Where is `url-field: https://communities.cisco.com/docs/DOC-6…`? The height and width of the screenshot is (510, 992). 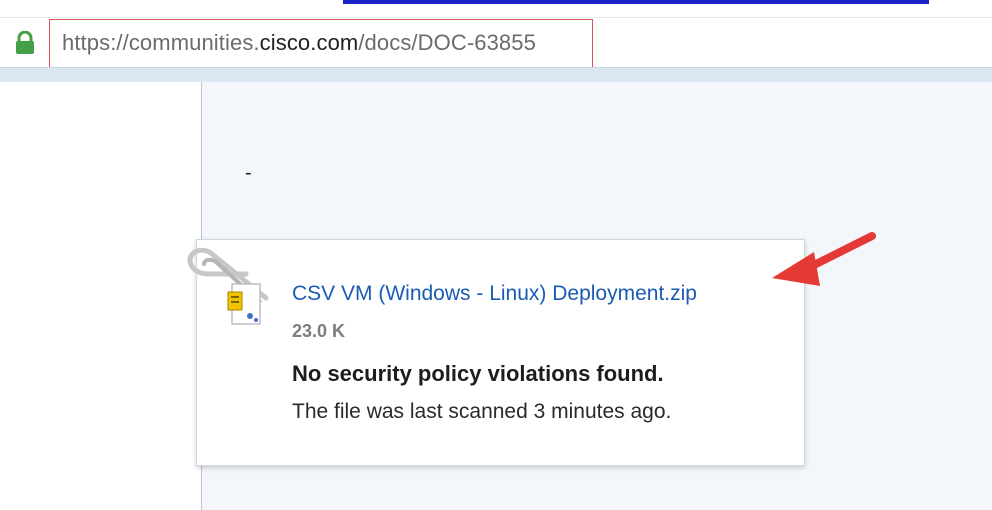 url-field: https://communities.cisco.com/docs/DOC-6… is located at coordinates (299, 43).